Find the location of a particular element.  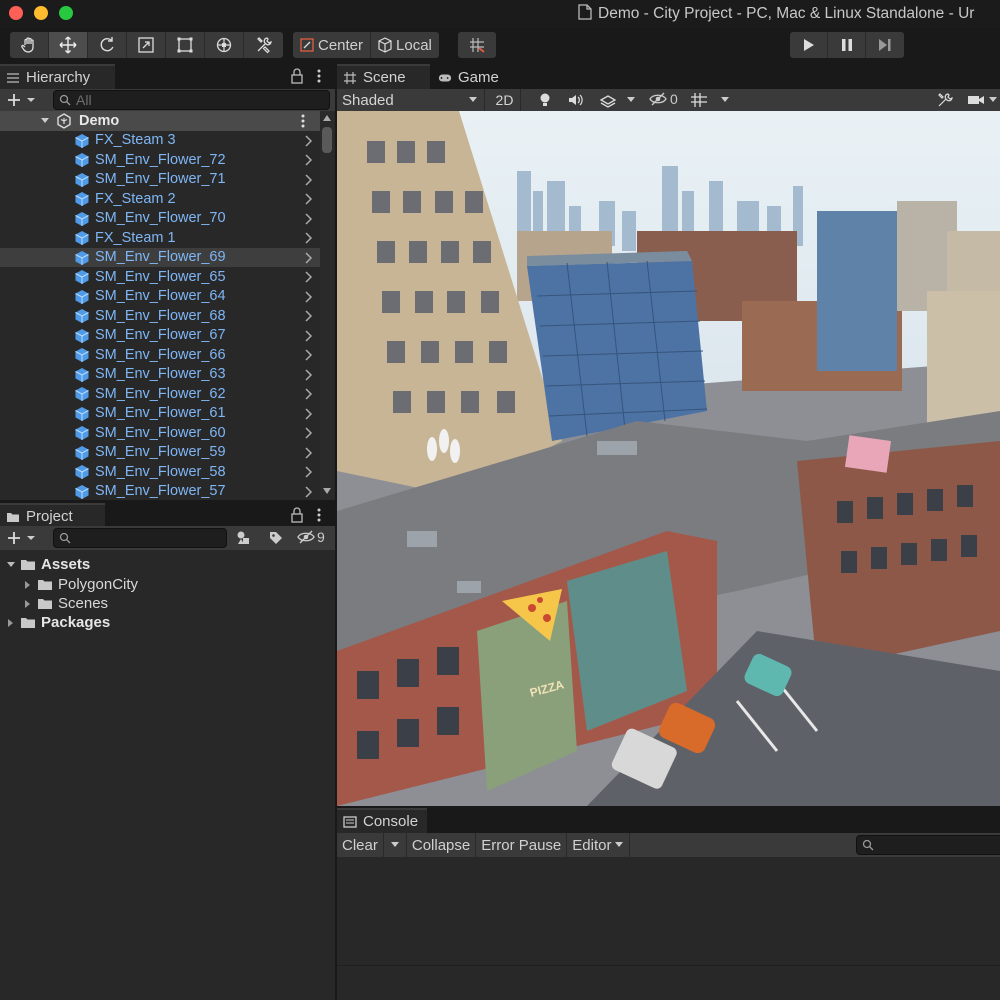

hierarchy-item: SM_Env_Flower_71 is located at coordinates (161, 180).